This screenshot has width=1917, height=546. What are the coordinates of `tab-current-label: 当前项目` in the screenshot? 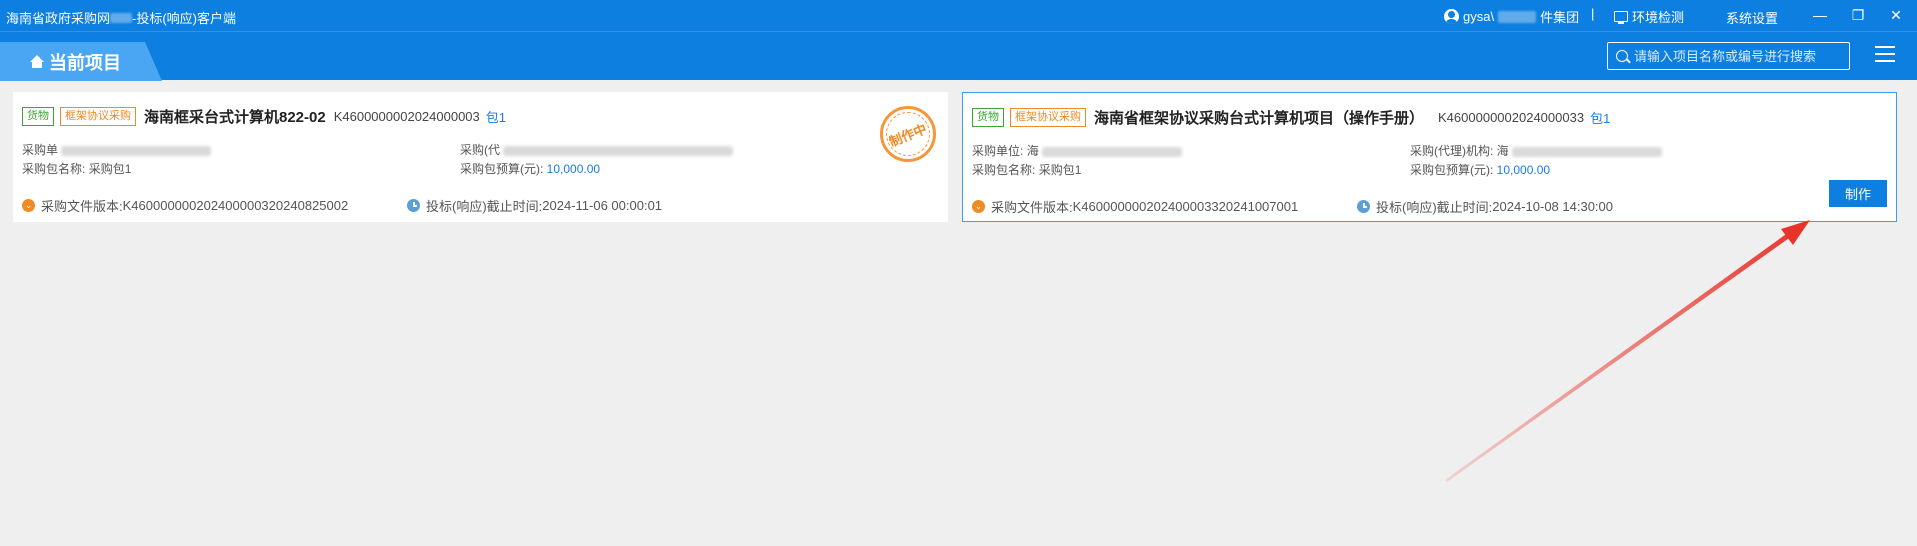 It's located at (85, 62).